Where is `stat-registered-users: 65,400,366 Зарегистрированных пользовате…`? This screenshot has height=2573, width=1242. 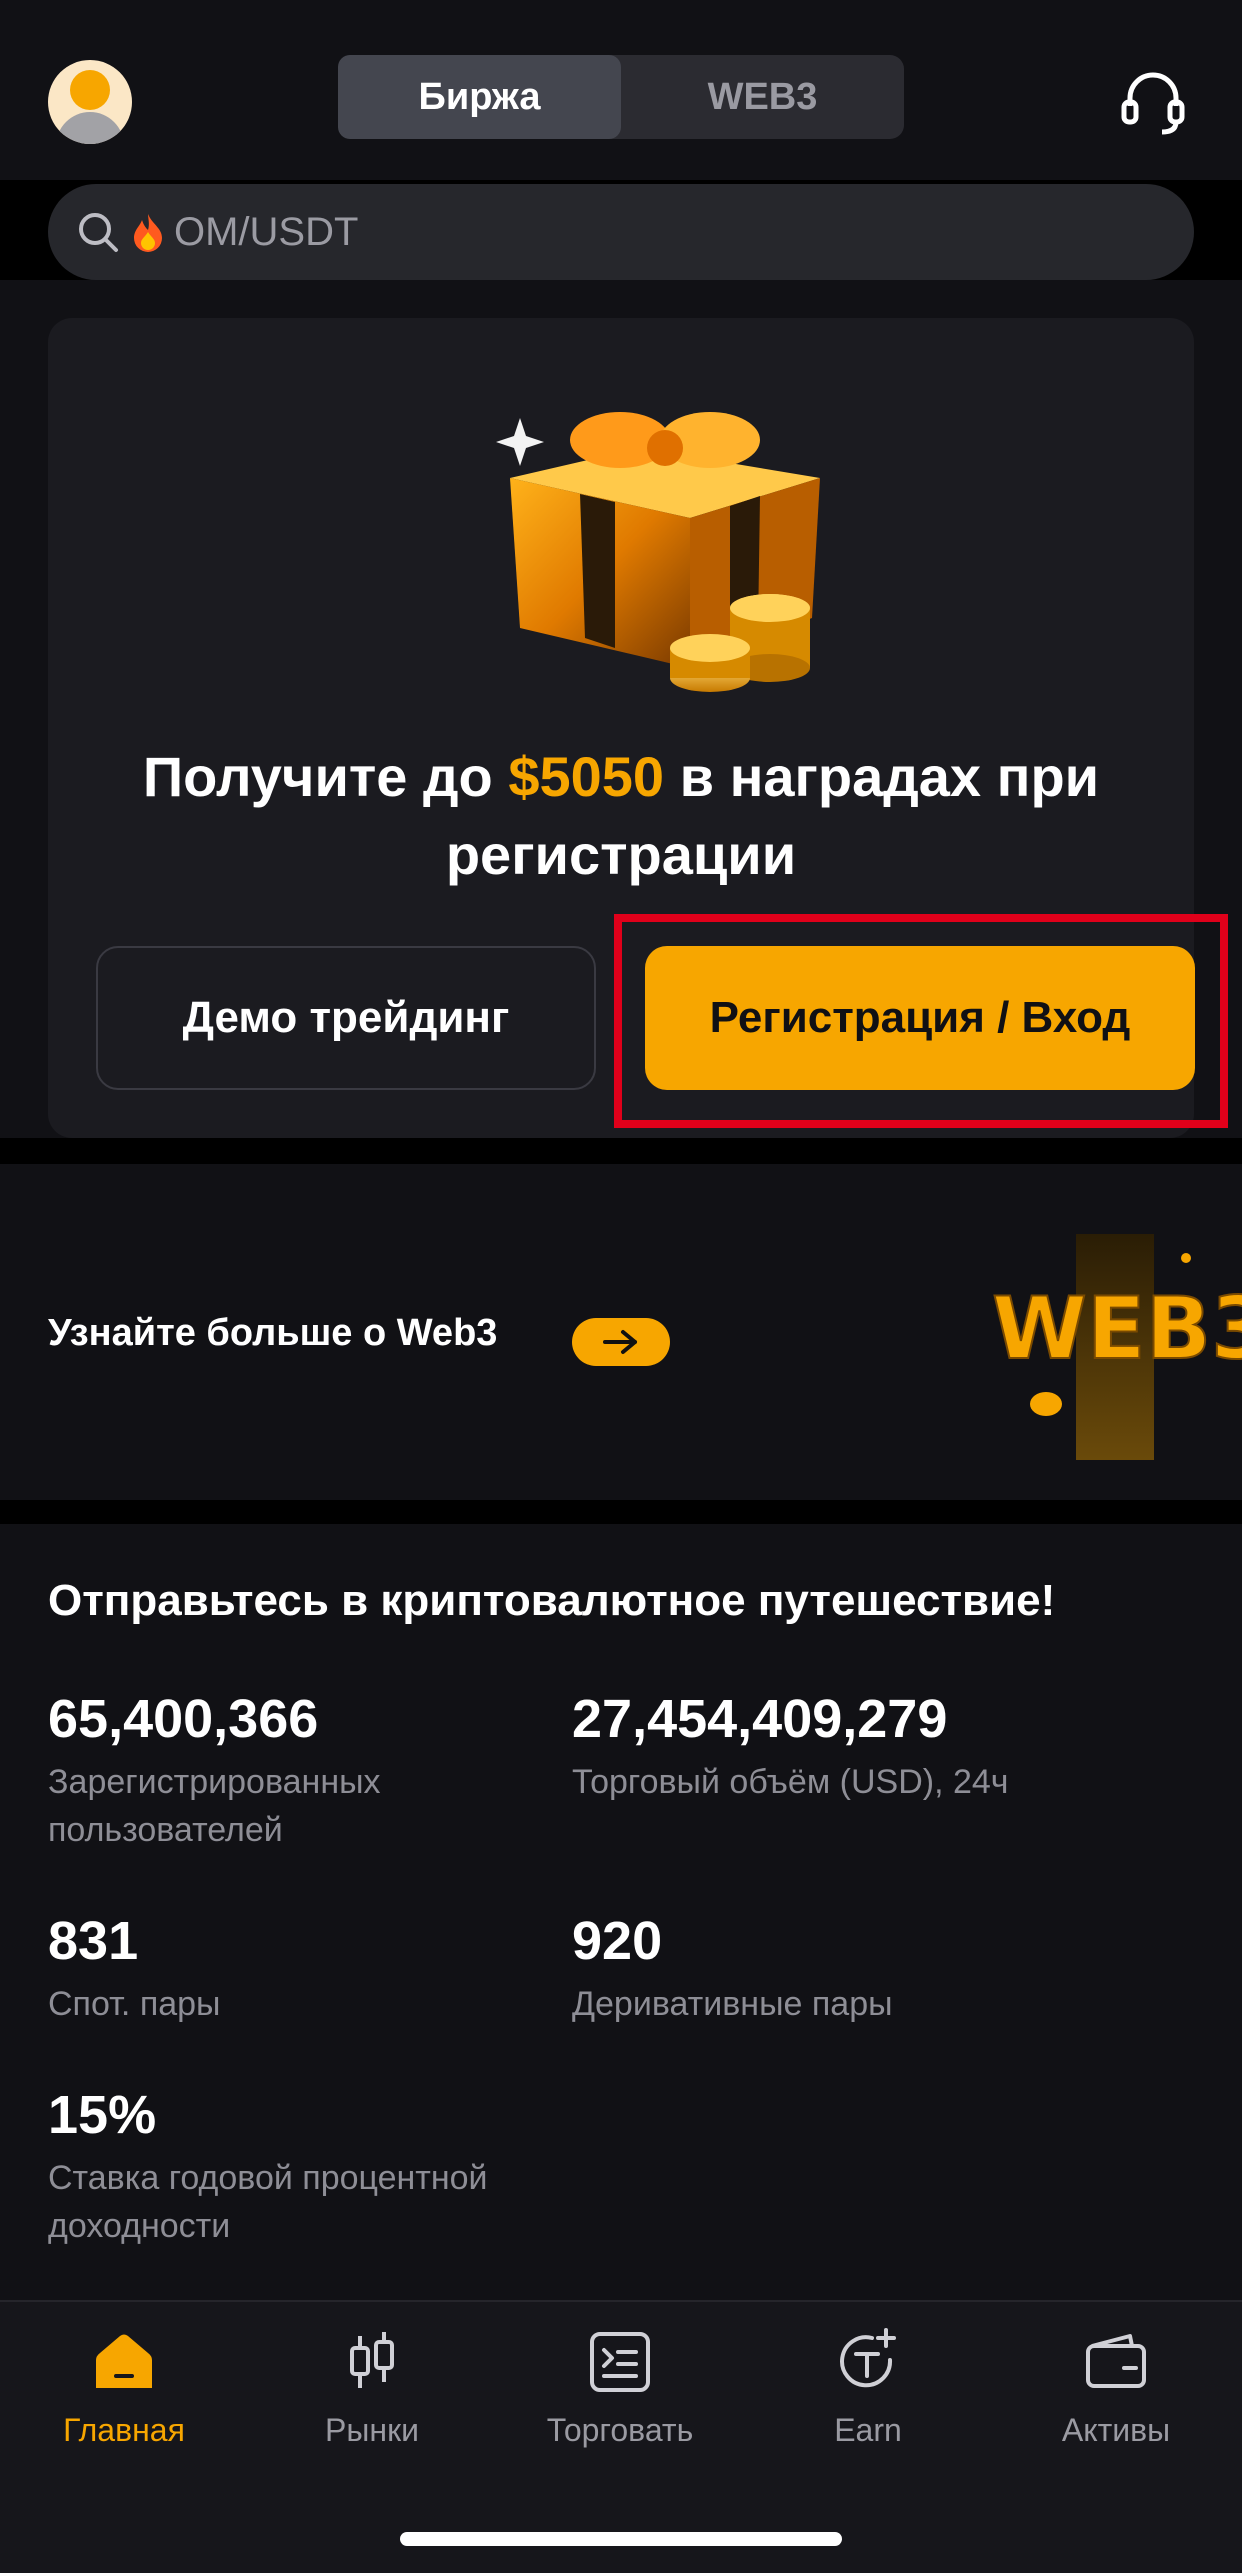 stat-registered-users: 65,400,366 Зарегистрированных пользовате… is located at coordinates (308, 1770).